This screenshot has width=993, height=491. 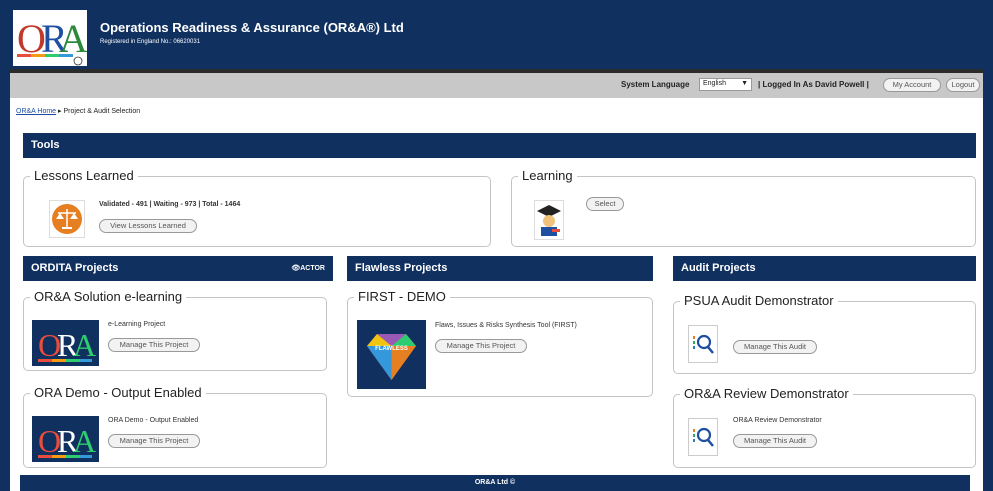 What do you see at coordinates (824, 268) in the screenshot?
I see `audit-projects-header: Audit Projects` at bounding box center [824, 268].